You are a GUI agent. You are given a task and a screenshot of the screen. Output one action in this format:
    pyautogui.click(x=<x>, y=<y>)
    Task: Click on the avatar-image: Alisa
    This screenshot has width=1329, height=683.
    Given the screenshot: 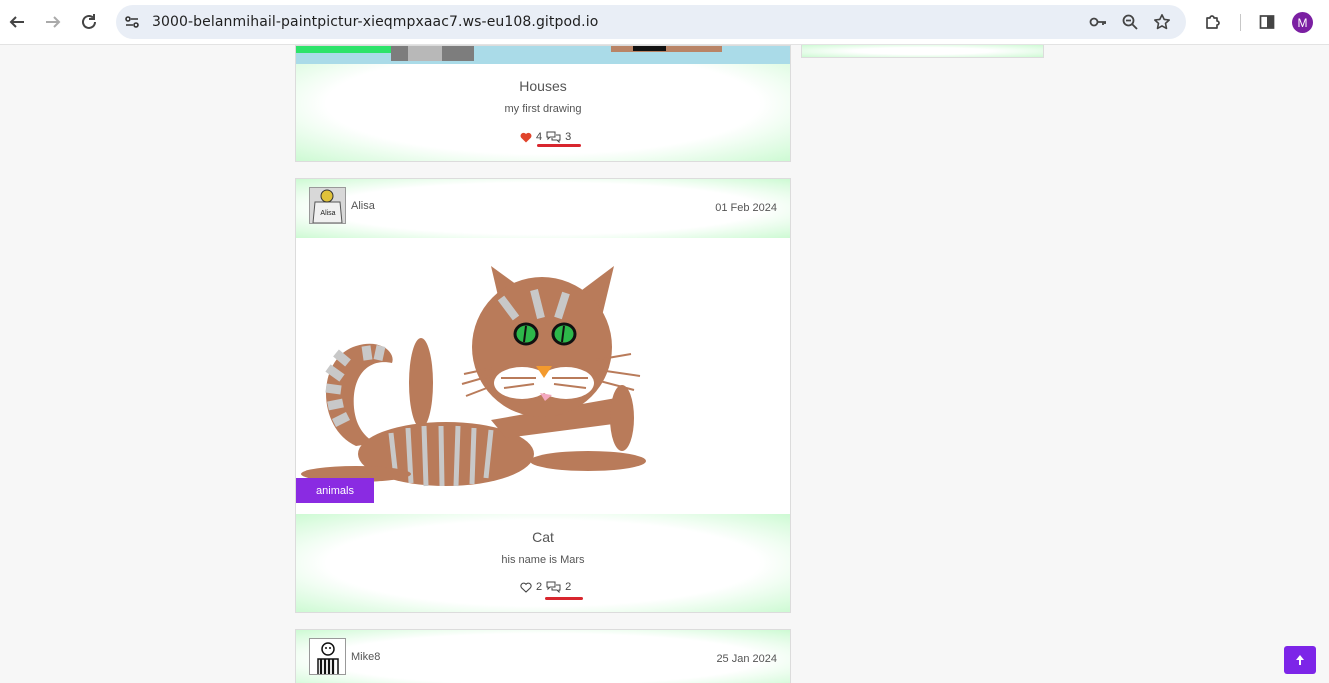 What is the action you would take?
    pyautogui.click(x=327, y=205)
    